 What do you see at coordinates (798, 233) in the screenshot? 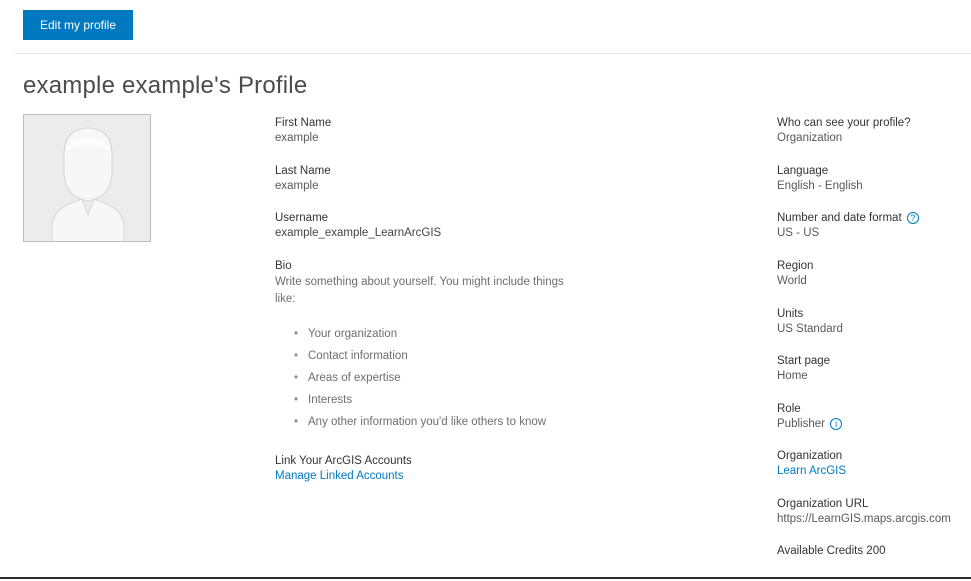
I see `number-format-value: US - US` at bounding box center [798, 233].